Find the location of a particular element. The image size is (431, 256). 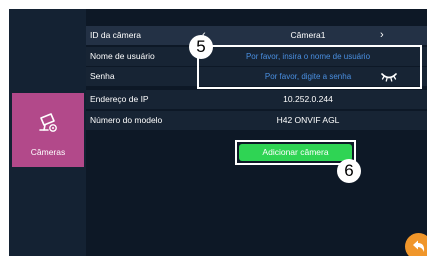

model-number-row: Número do modelo H42 ONVIF AGL is located at coordinates (256, 120).